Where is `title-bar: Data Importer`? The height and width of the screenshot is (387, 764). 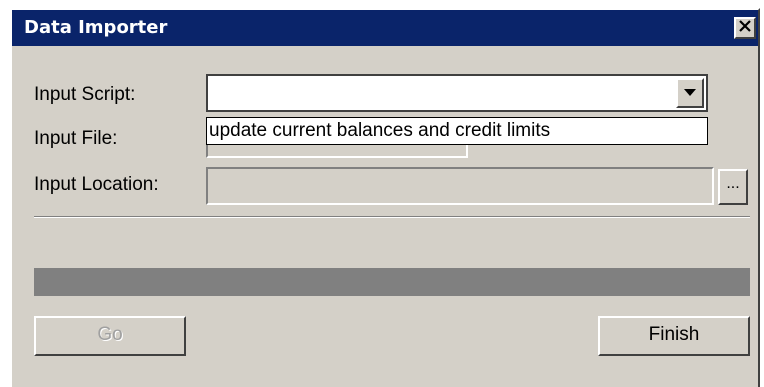 title-bar: Data Importer is located at coordinates (385, 28).